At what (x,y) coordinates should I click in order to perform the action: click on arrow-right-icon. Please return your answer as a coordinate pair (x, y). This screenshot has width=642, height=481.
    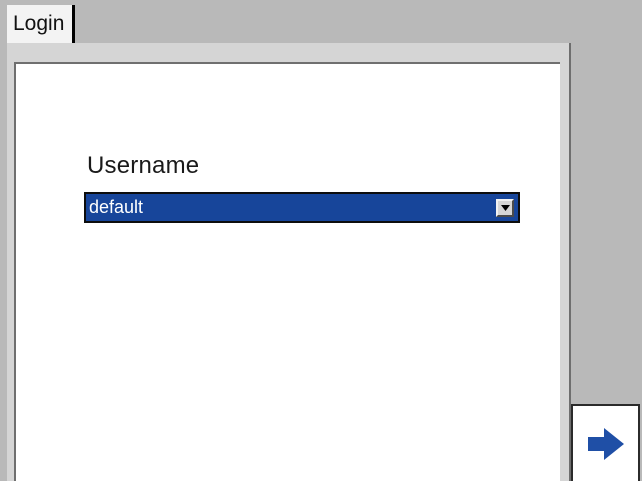
    Looking at the image, I should click on (605, 443).